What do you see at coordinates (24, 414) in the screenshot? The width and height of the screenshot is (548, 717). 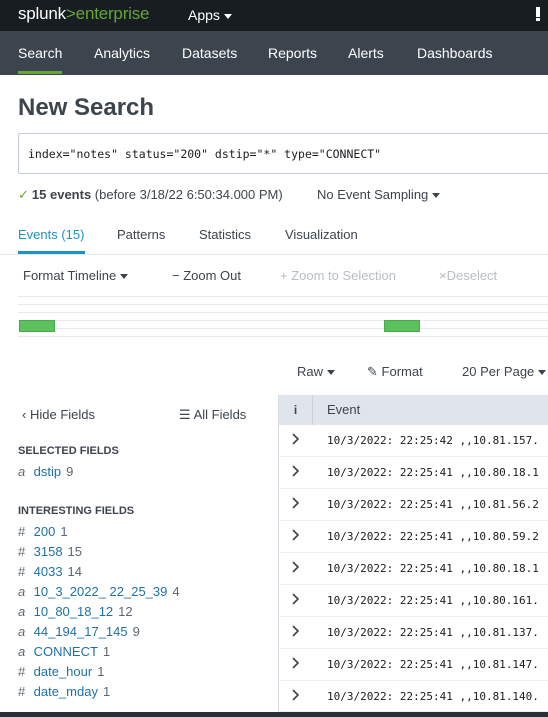 I see `chevron-left-icon: ‹` at bounding box center [24, 414].